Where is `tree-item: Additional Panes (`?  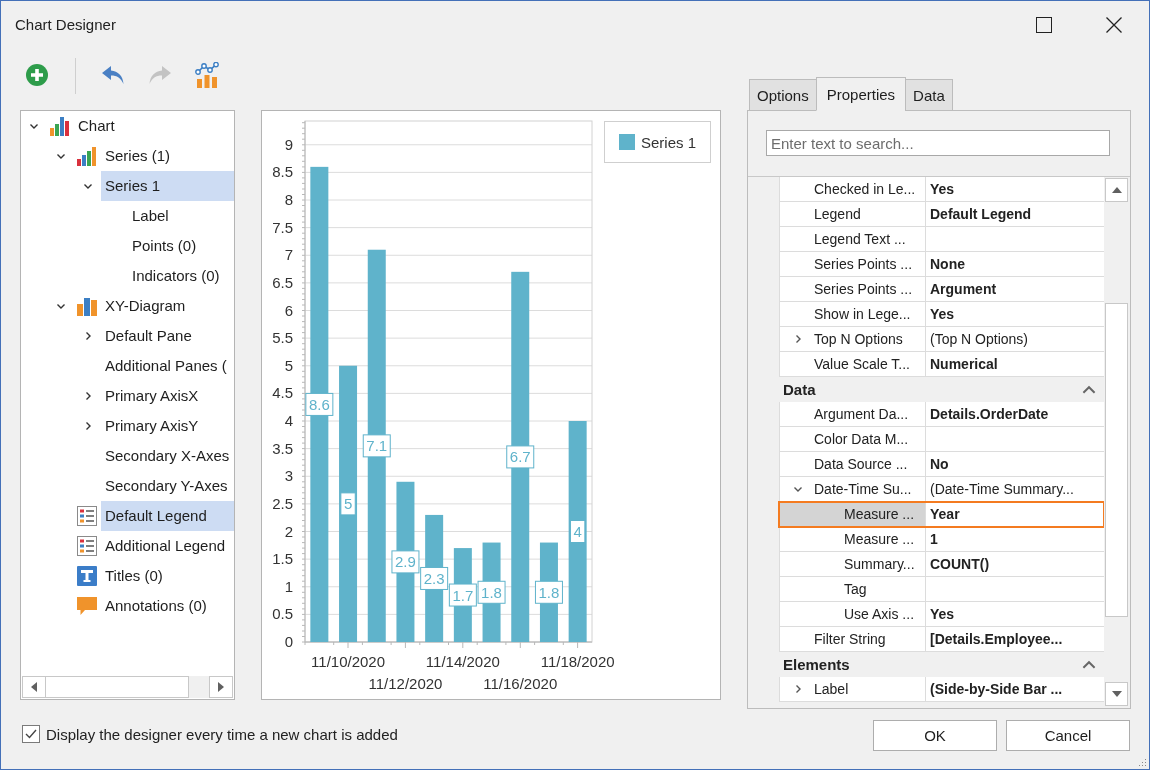
tree-item: Additional Panes ( is located at coordinates (166, 366).